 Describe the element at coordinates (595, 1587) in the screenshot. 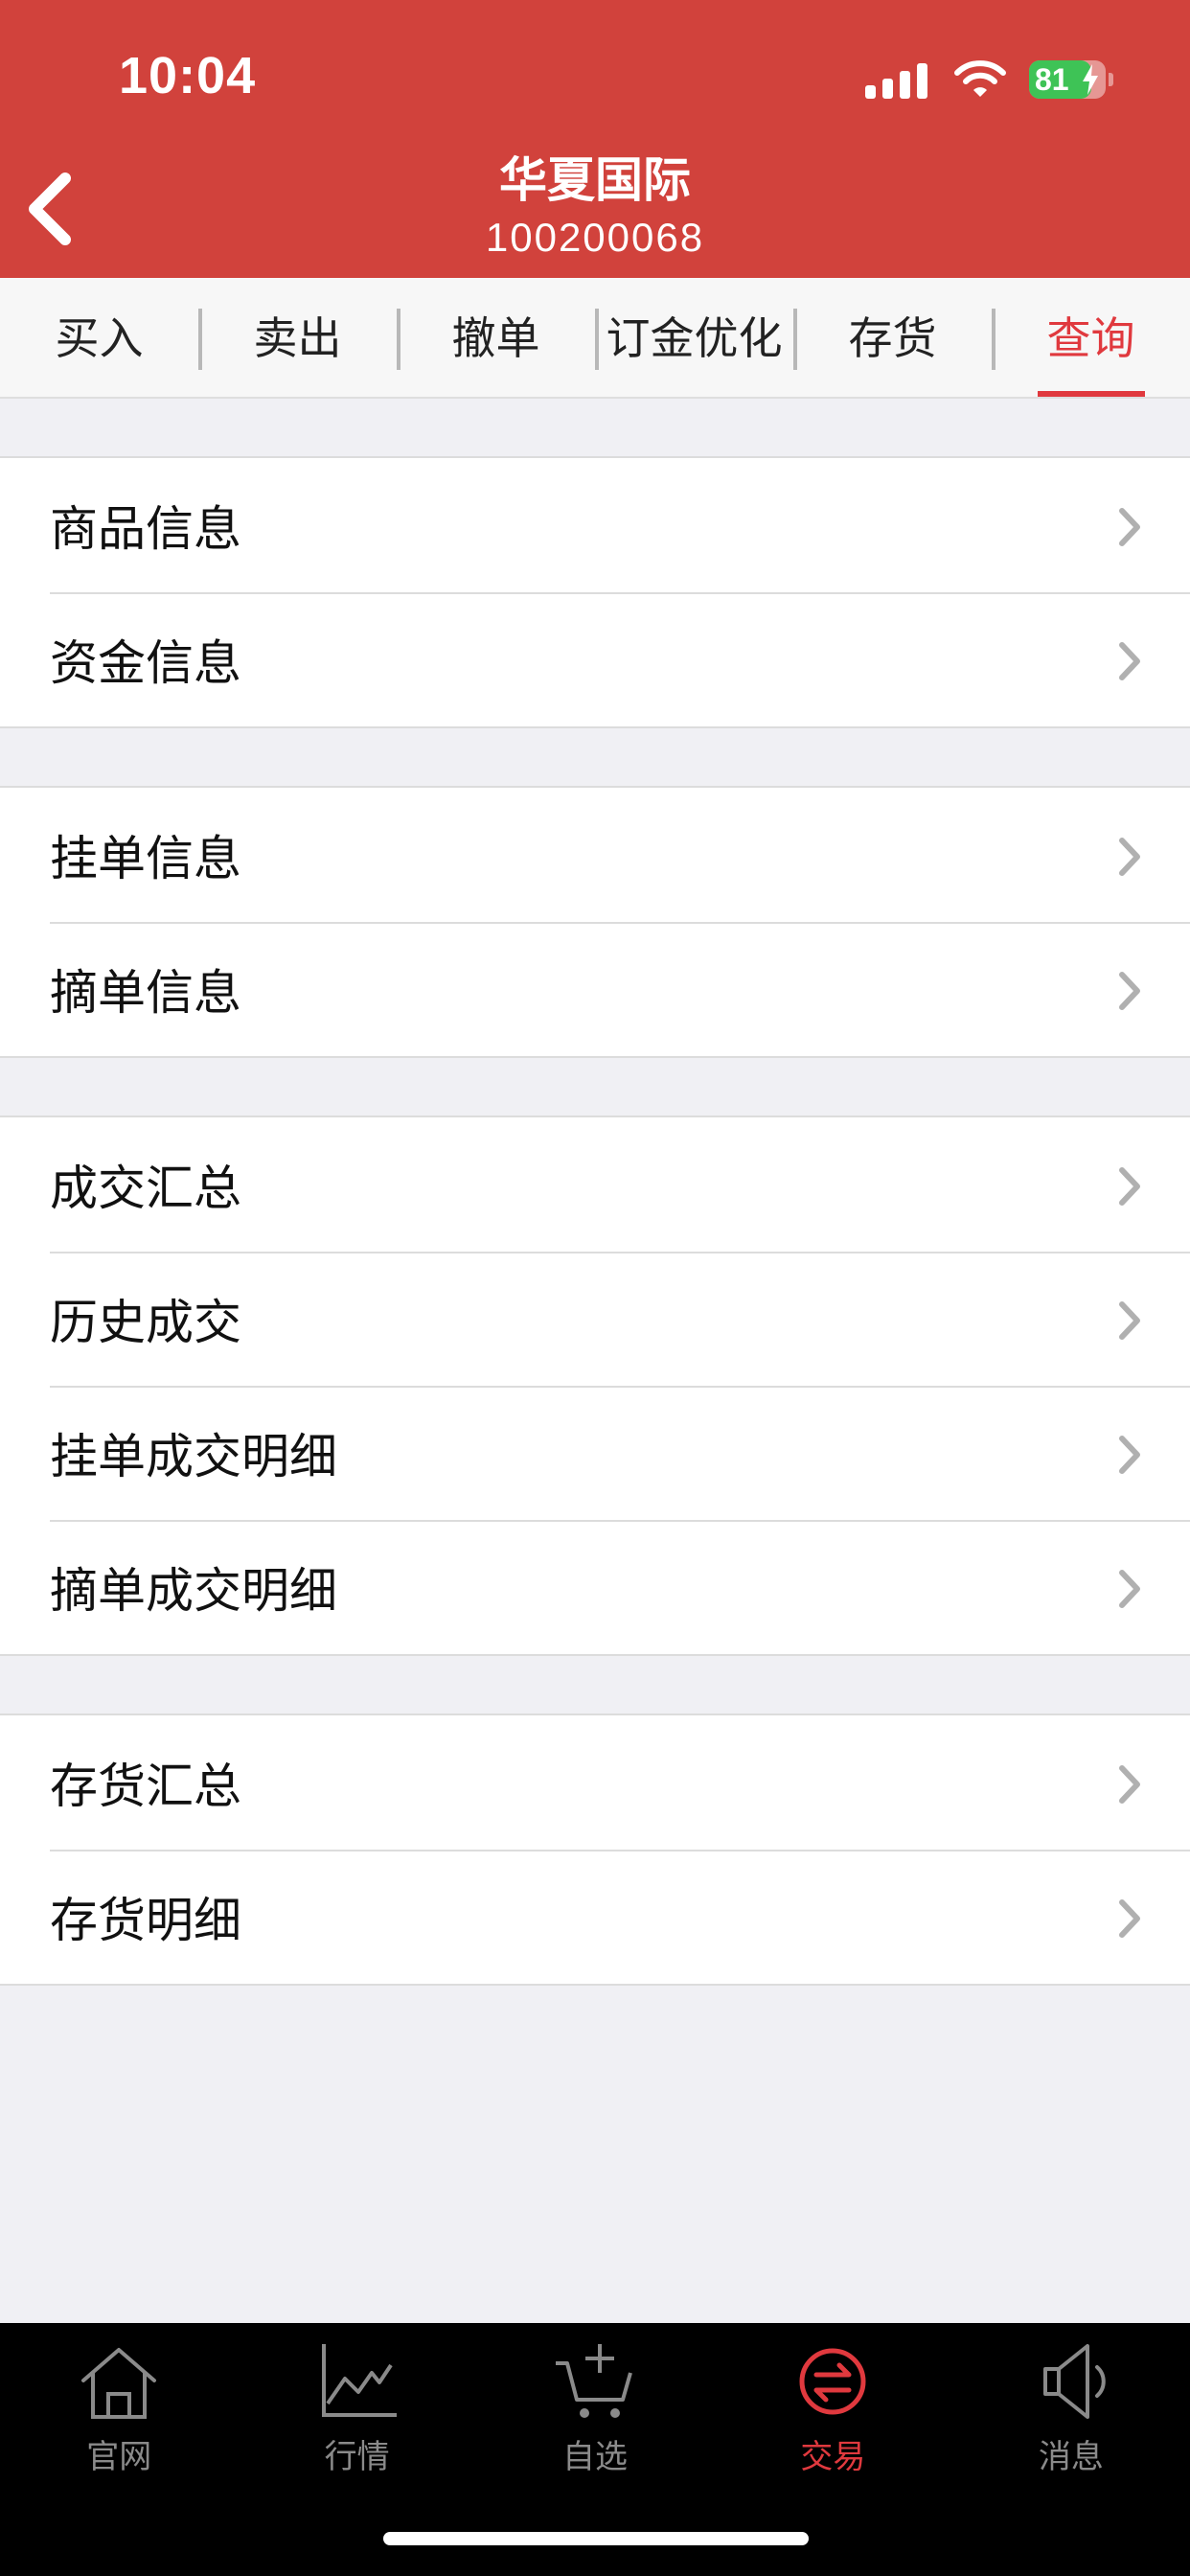

I see `list-item-delisting-trade-detail: 摘单成交明细` at that location.